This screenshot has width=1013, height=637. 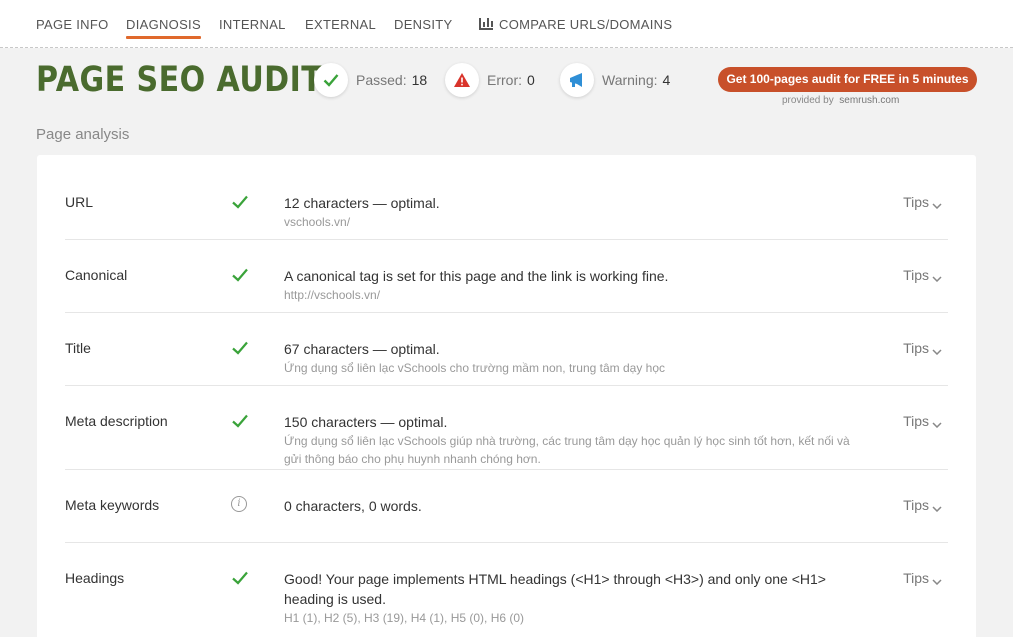 What do you see at coordinates (366, 422) in the screenshot?
I see `row-desc-text: 150 characters — optimal.` at bounding box center [366, 422].